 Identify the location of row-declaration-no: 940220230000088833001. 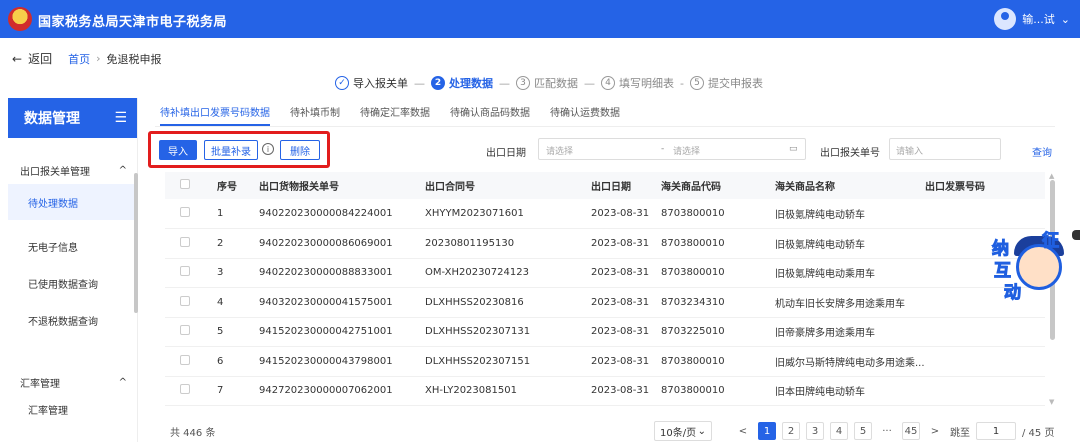
(342, 273).